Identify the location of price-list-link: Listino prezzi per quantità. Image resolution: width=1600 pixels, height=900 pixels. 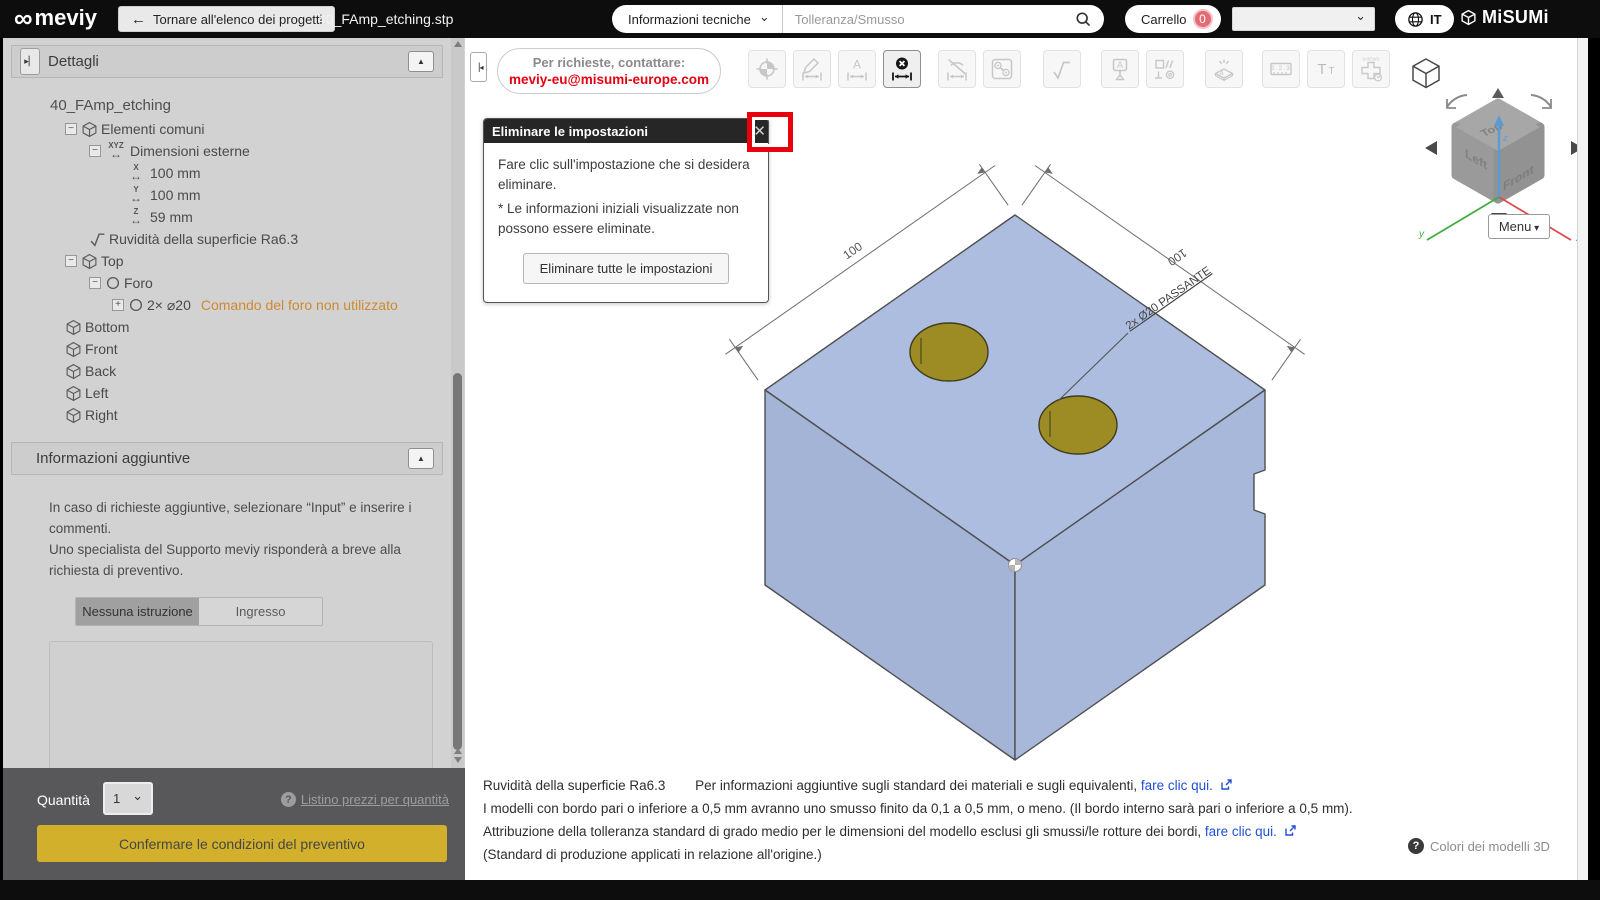
(364, 799).